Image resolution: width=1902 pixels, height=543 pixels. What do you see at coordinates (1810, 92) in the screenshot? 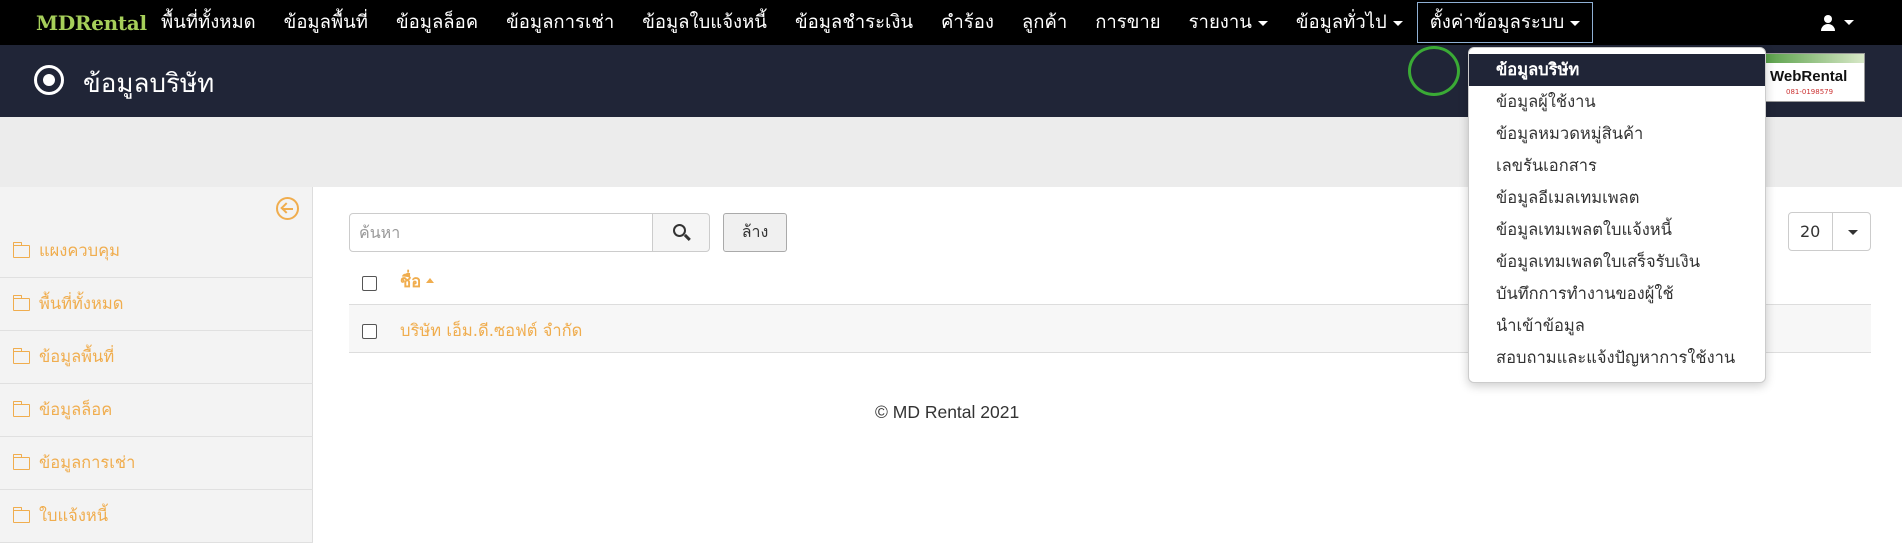
I see `logo-phone: 081-0198579` at bounding box center [1810, 92].